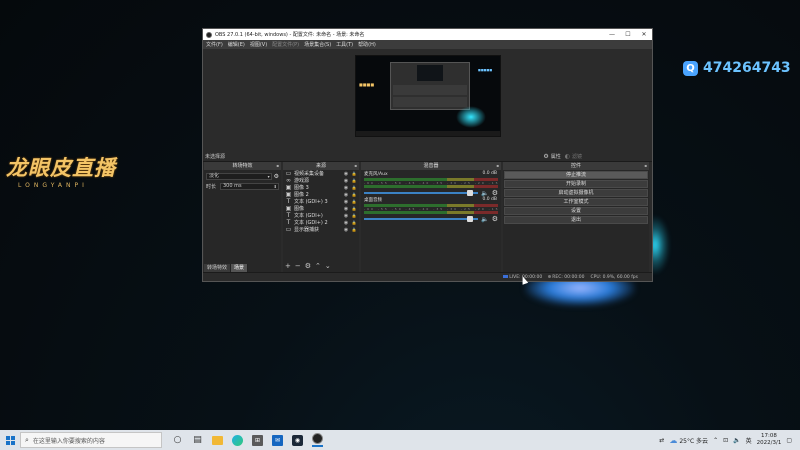 This screenshot has width=800, height=450. Describe the element at coordinates (318, 266) in the screenshot. I see `move-up-icon: ⌃` at that location.